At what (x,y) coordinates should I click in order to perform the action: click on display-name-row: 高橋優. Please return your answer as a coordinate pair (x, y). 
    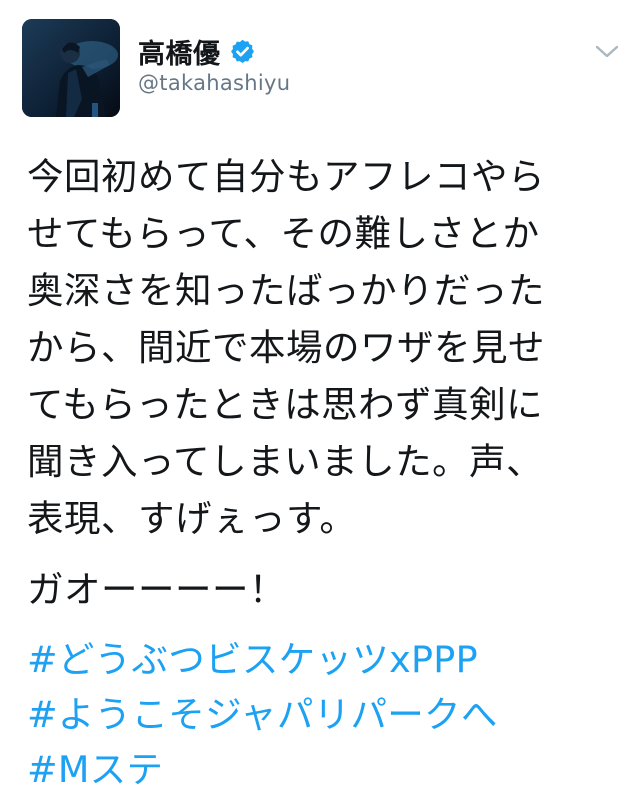
    Looking at the image, I should click on (214, 51).